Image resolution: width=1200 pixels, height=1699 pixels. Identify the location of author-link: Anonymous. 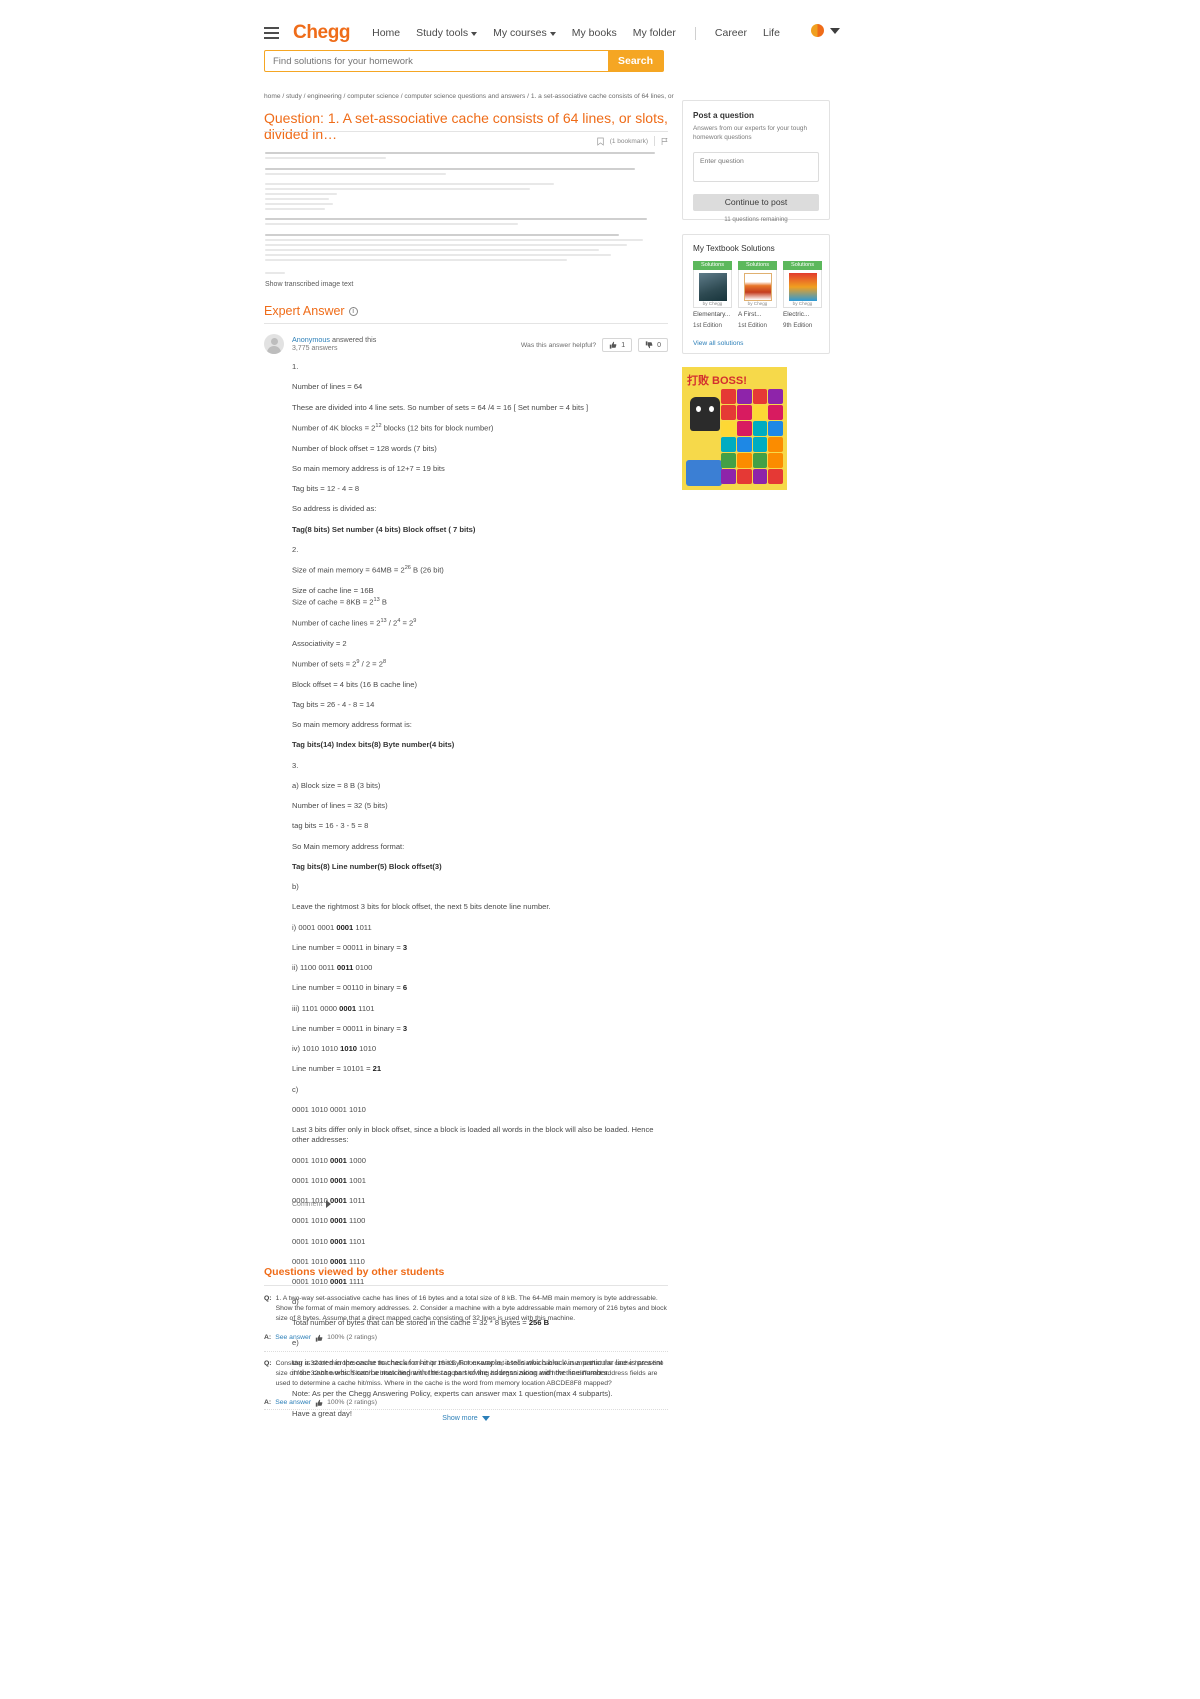
(311, 339).